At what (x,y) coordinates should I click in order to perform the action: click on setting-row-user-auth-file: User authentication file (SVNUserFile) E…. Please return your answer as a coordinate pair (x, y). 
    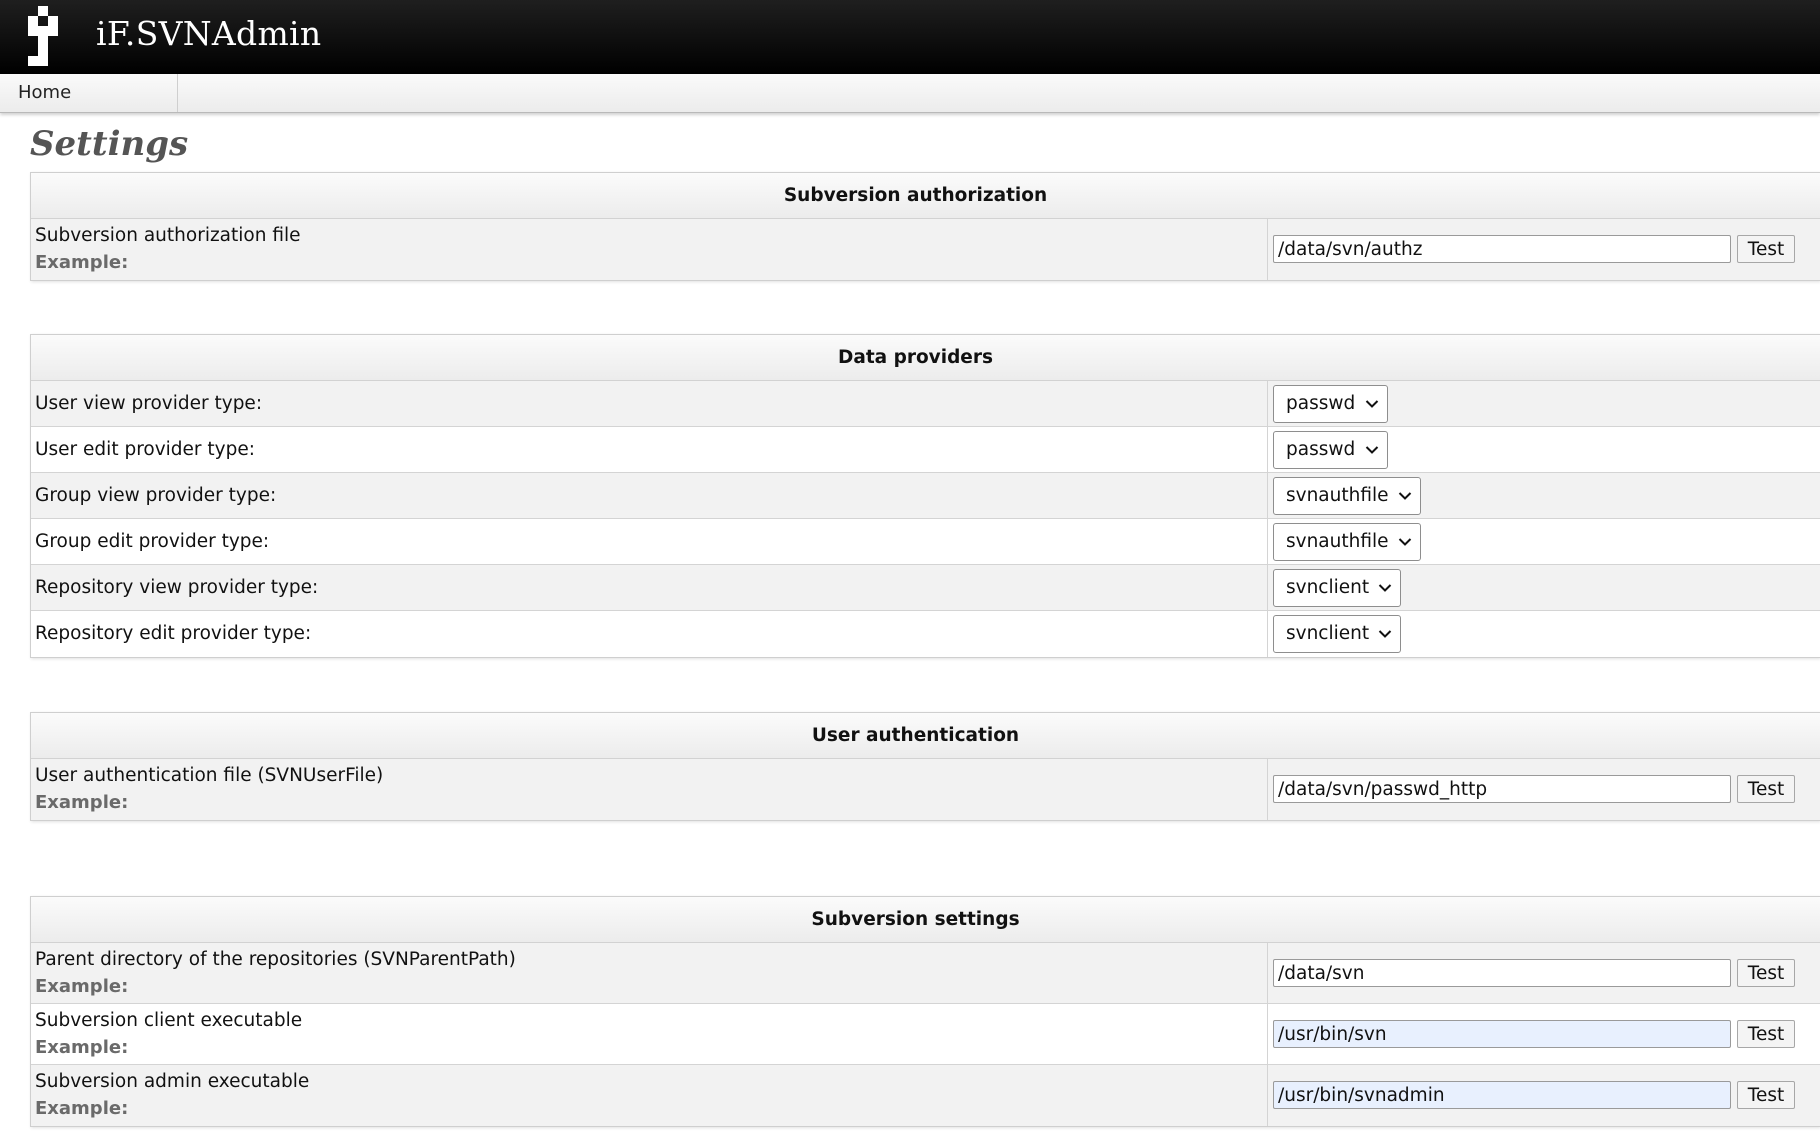
    Looking at the image, I should click on (925, 789).